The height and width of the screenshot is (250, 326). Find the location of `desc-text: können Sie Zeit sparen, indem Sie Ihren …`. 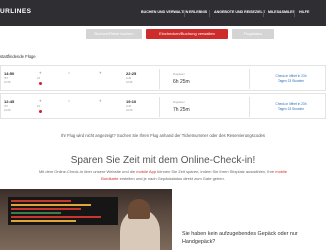

desc-text: können Sie Zeit sparen, indem Sie Ihren … is located at coordinates (216, 171).